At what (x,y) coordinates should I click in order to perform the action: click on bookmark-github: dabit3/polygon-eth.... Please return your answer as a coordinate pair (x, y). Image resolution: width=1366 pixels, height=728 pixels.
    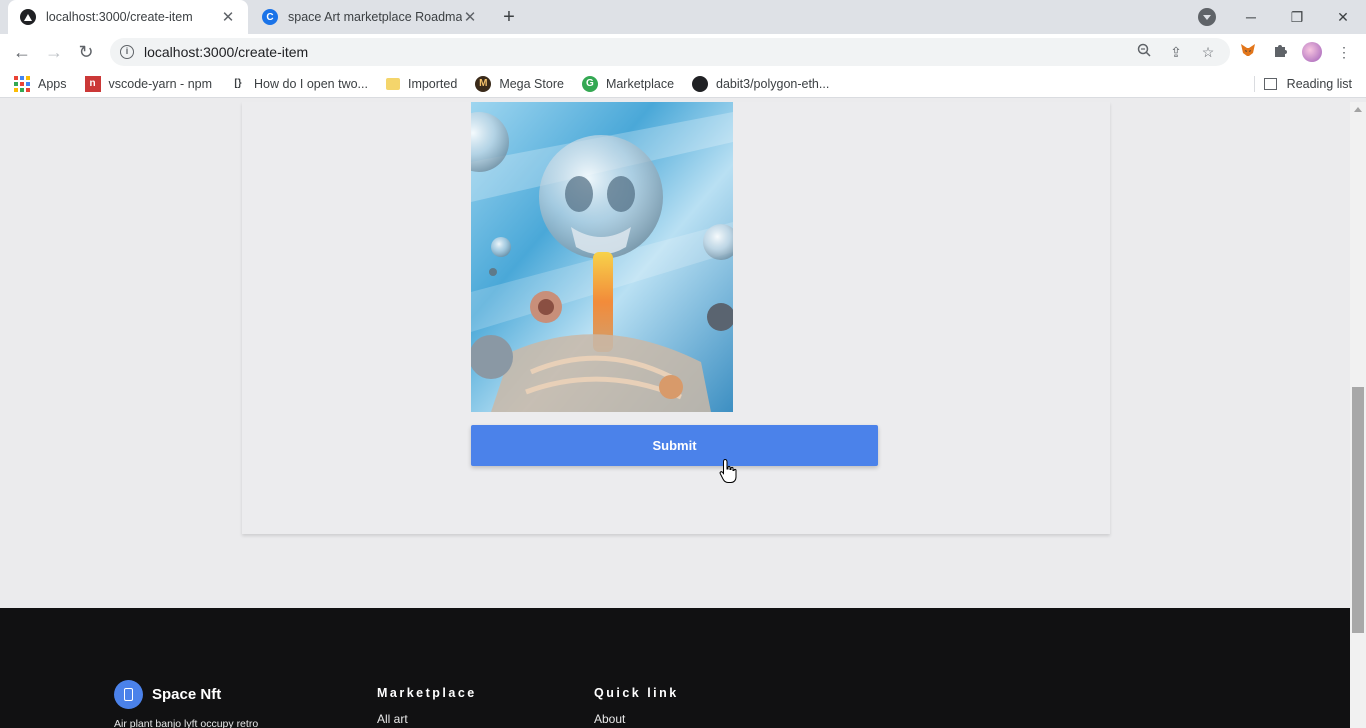
    Looking at the image, I should click on (760, 83).